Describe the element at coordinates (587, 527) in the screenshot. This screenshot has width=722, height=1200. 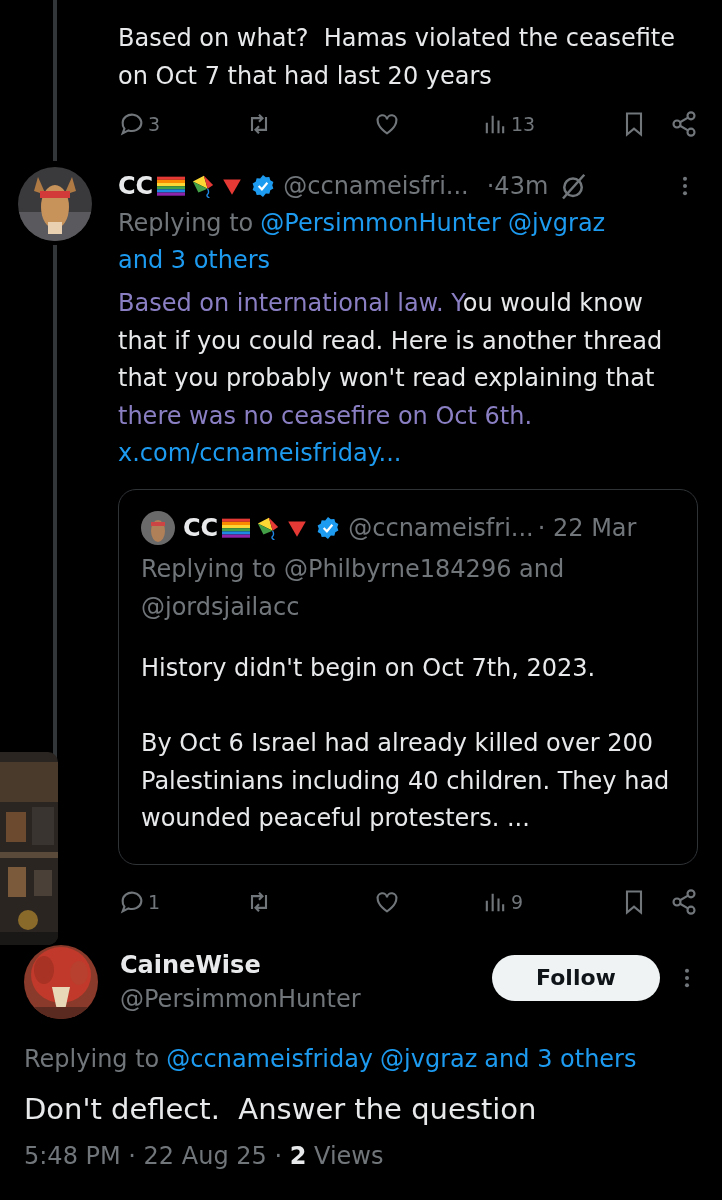
I see `post-time: · 22 Mar` at that location.